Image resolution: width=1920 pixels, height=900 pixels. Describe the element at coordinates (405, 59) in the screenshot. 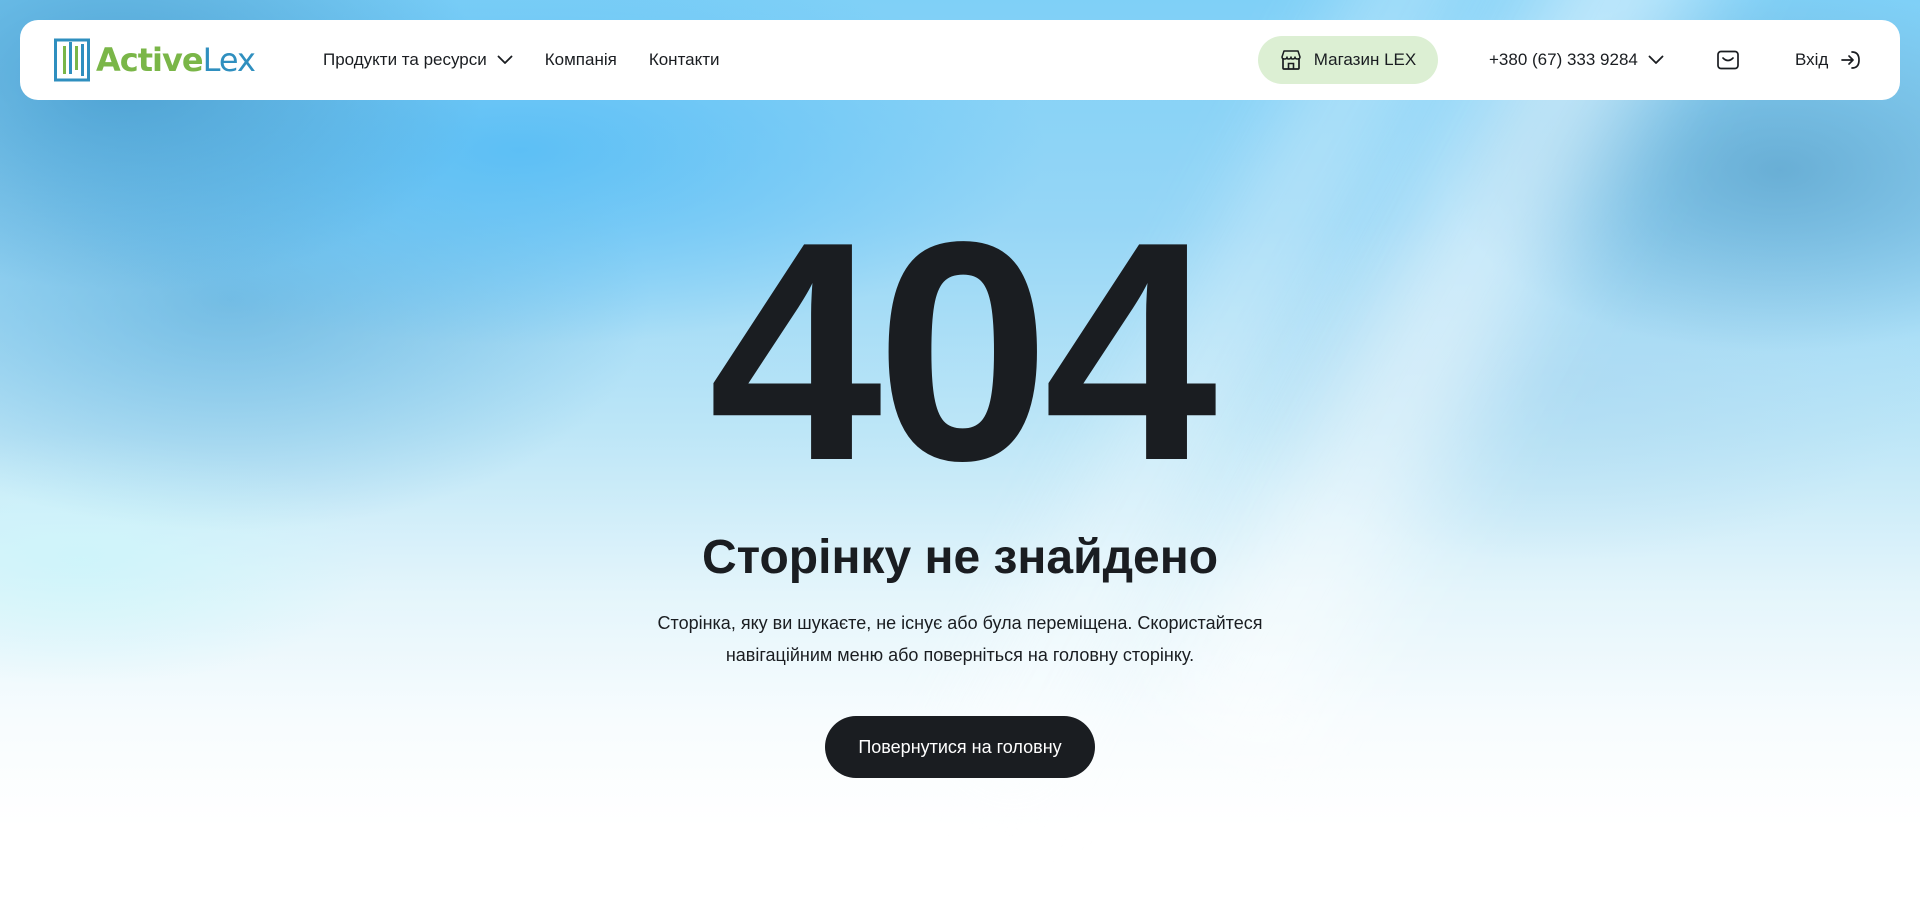

I see `nav-item-label: Продукти та ресурси` at that location.